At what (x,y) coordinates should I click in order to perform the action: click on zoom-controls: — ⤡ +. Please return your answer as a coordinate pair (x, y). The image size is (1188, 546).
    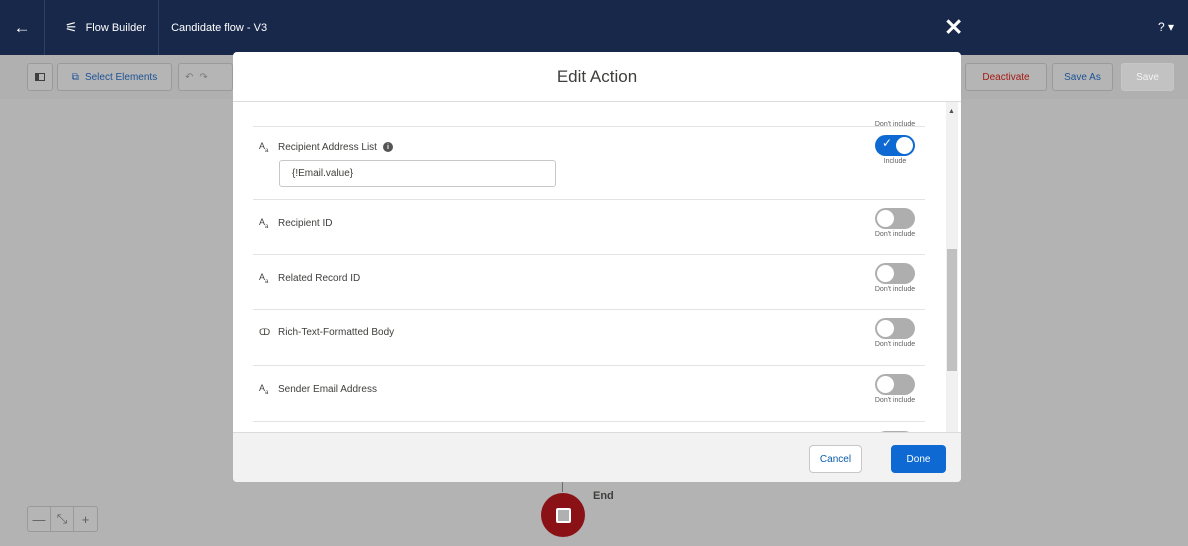
    Looking at the image, I should click on (62, 519).